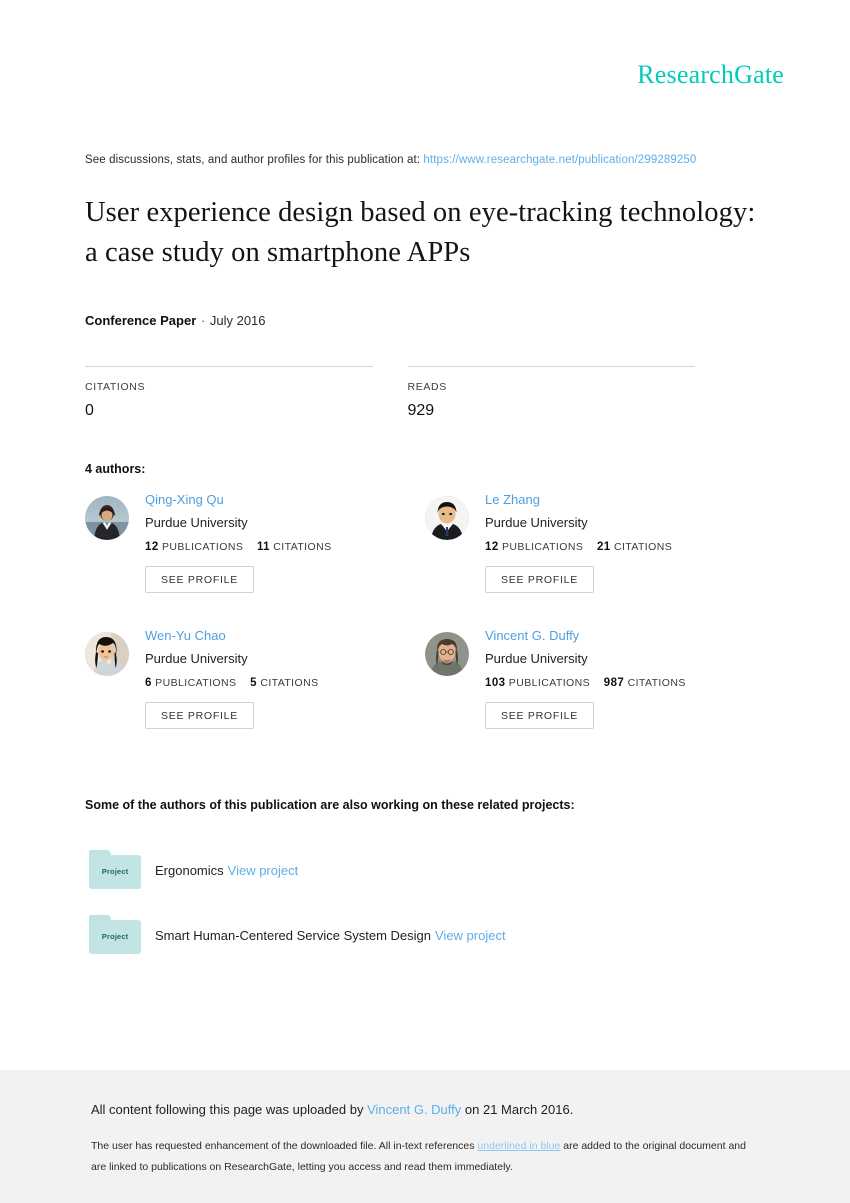 Image resolution: width=850 pixels, height=1203 pixels. I want to click on publication-type: Conference Paper, so click(141, 320).